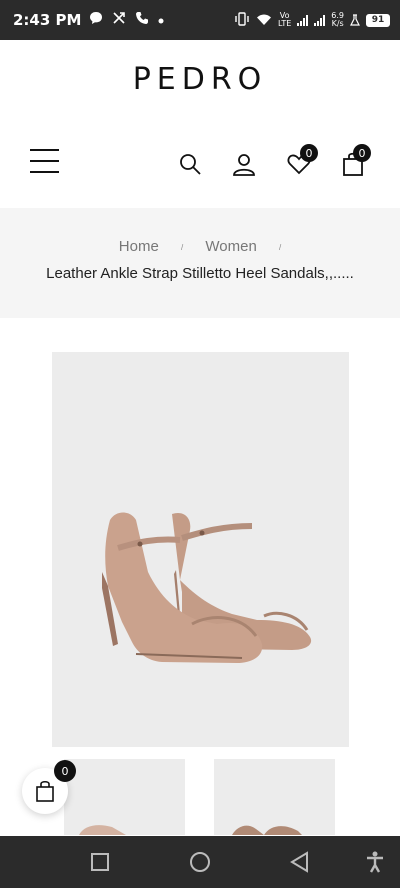 The width and height of the screenshot is (400, 888). I want to click on floating-cart-button: 0, so click(49, 787).